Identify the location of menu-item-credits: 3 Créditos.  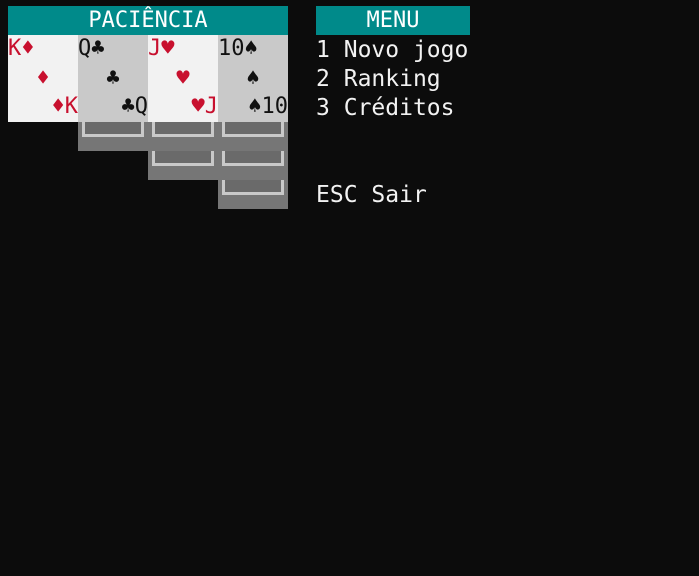
(385, 108).